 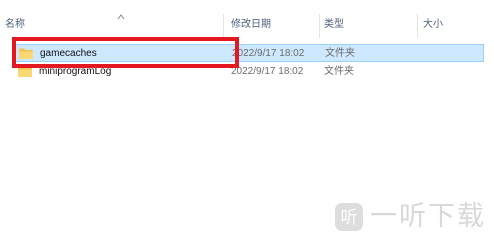 I want to click on file-row-gamecaches: gamecaches 2022/9/17 18:02 文件夹, so click(x=249, y=53).